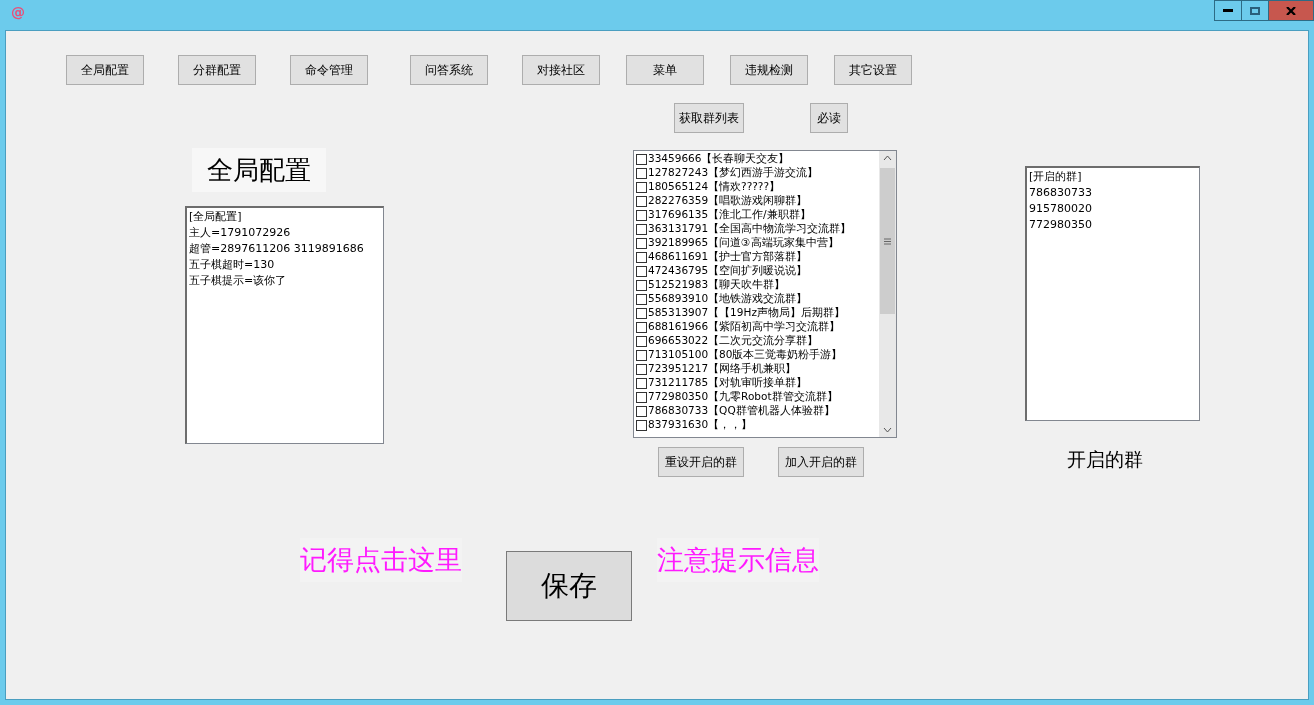  I want to click on group-item: 127827243【梦幻西游手游交流】, so click(756, 173).